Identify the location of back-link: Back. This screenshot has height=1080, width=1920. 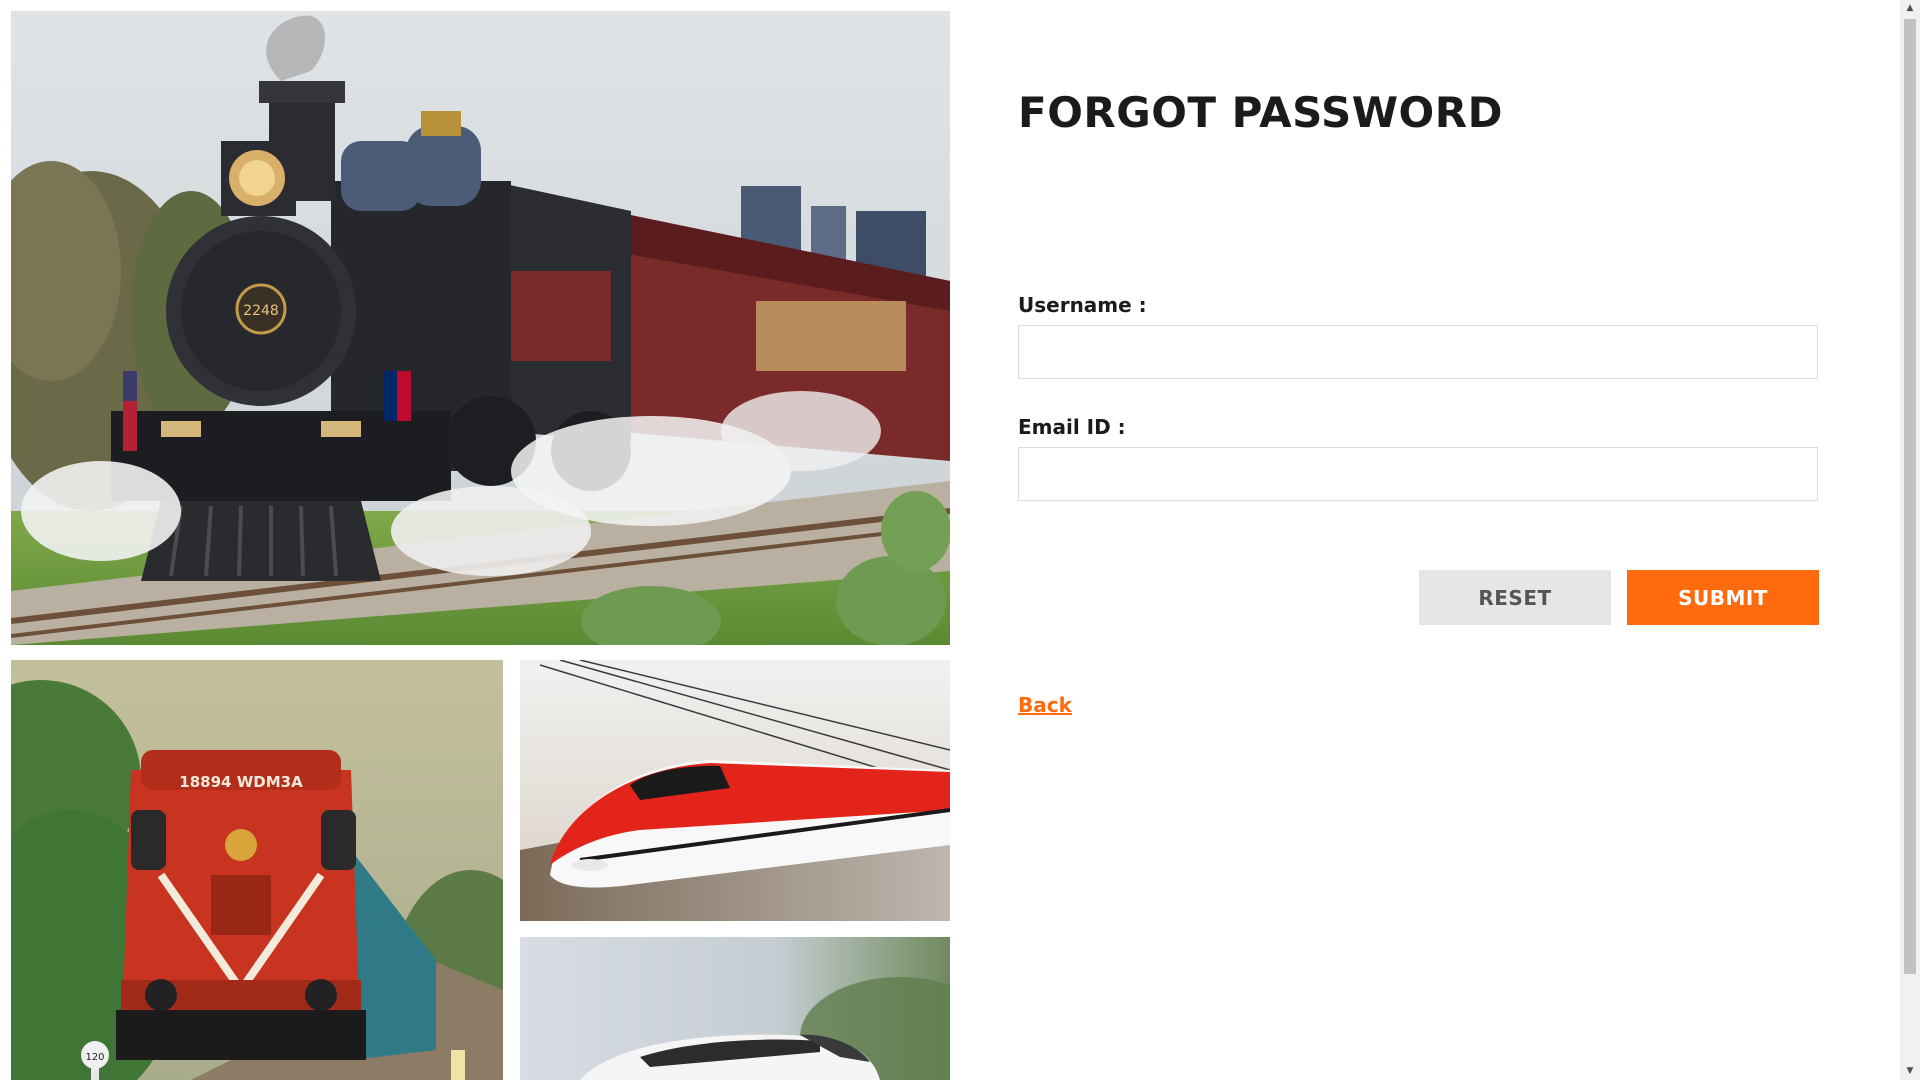
(1045, 705).